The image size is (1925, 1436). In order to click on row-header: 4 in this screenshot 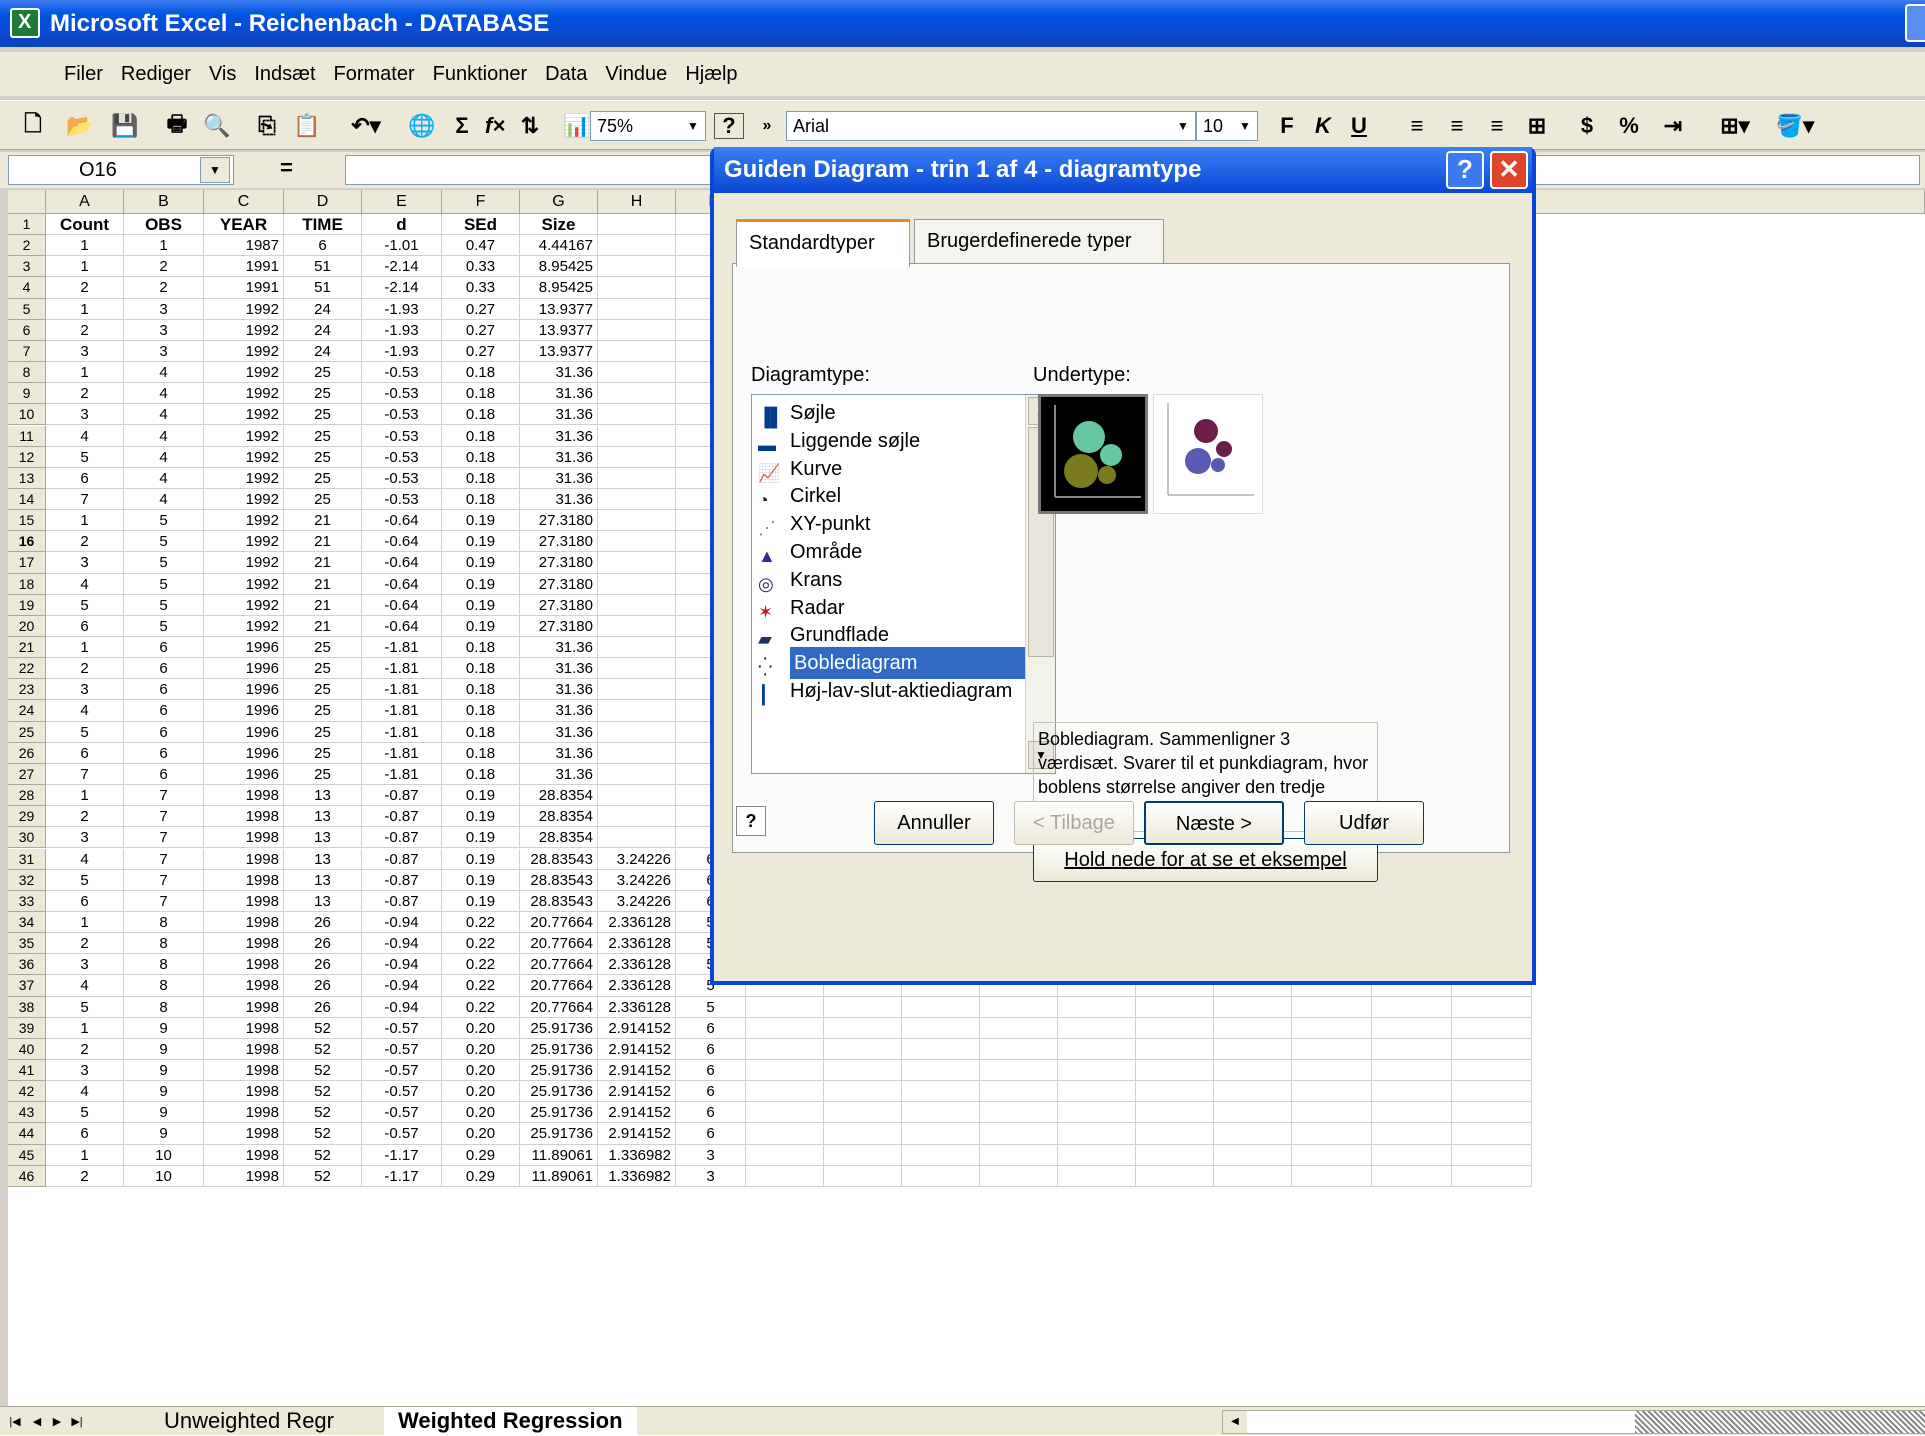, I will do `click(27, 288)`.